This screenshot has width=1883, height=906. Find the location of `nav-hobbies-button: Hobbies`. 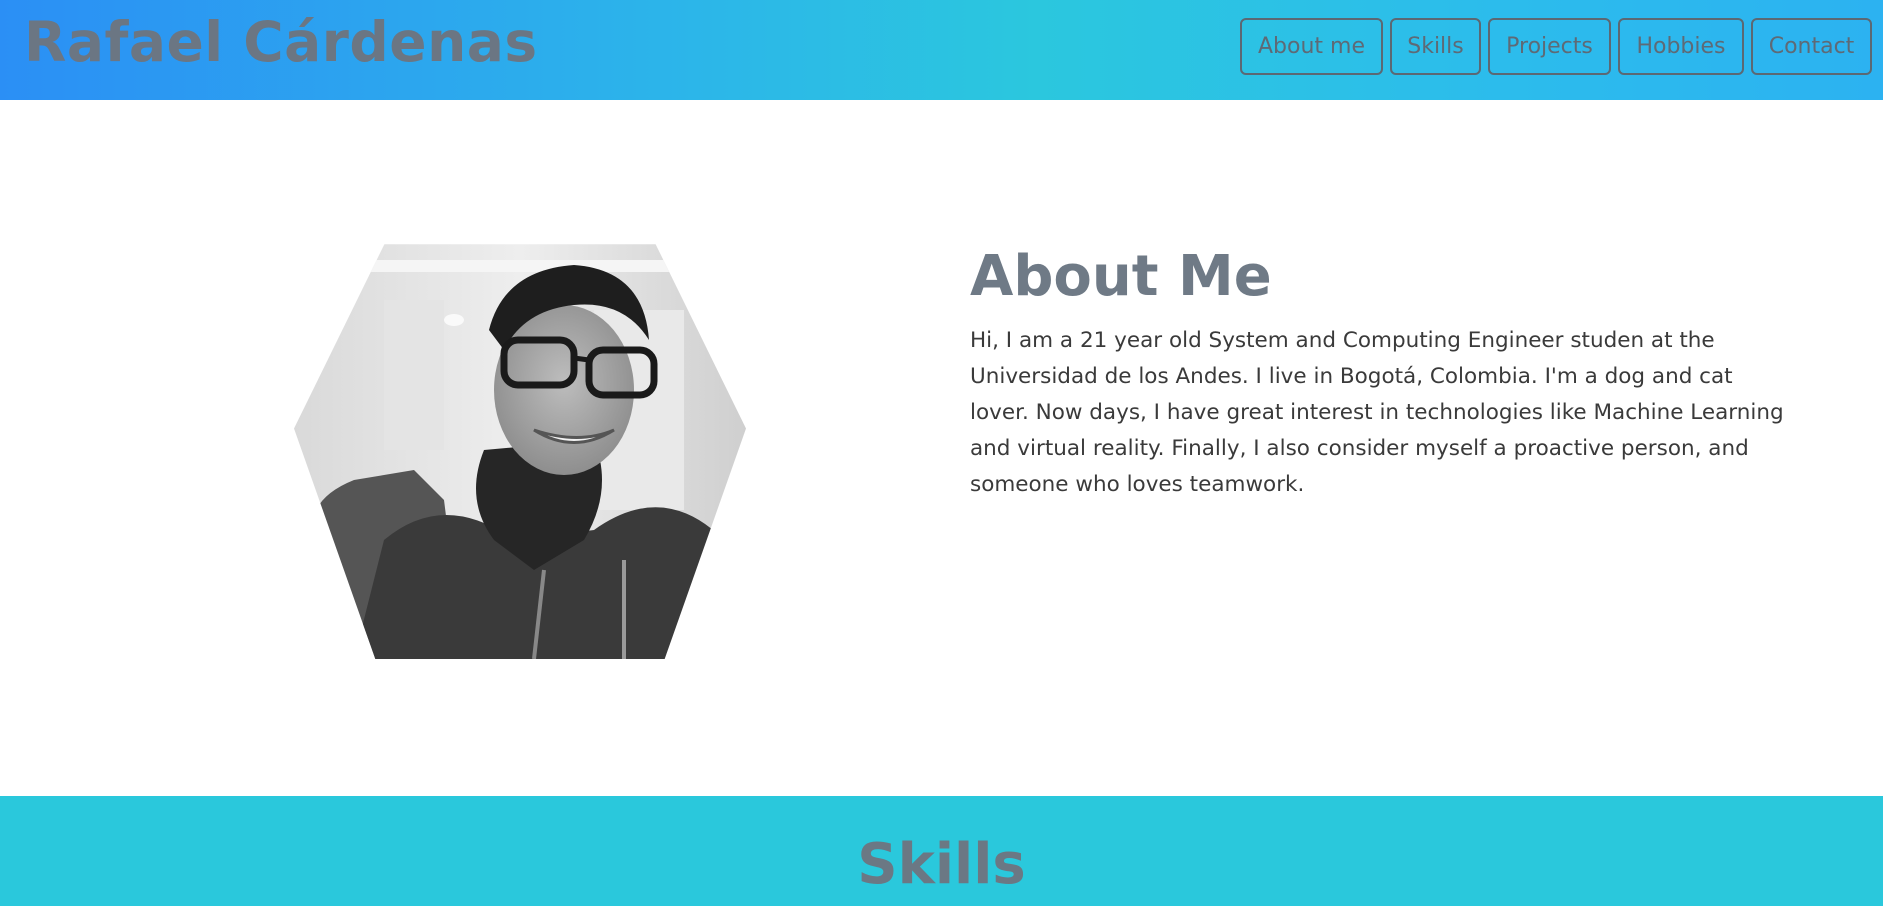

nav-hobbies-button: Hobbies is located at coordinates (1681, 46).